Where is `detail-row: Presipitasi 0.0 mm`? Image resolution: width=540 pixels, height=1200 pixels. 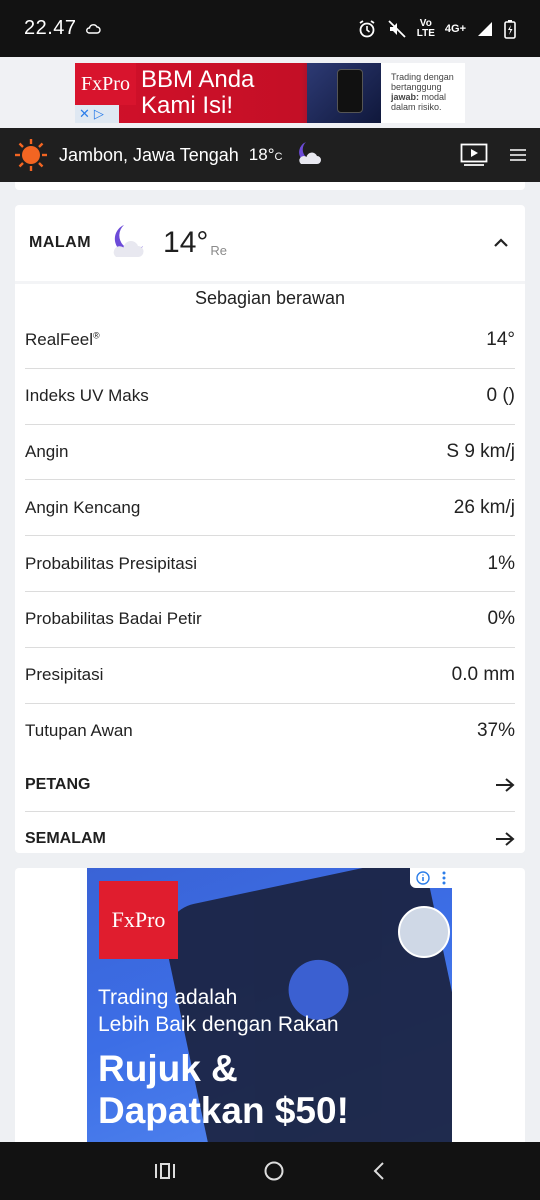 detail-row: Presipitasi 0.0 mm is located at coordinates (270, 676).